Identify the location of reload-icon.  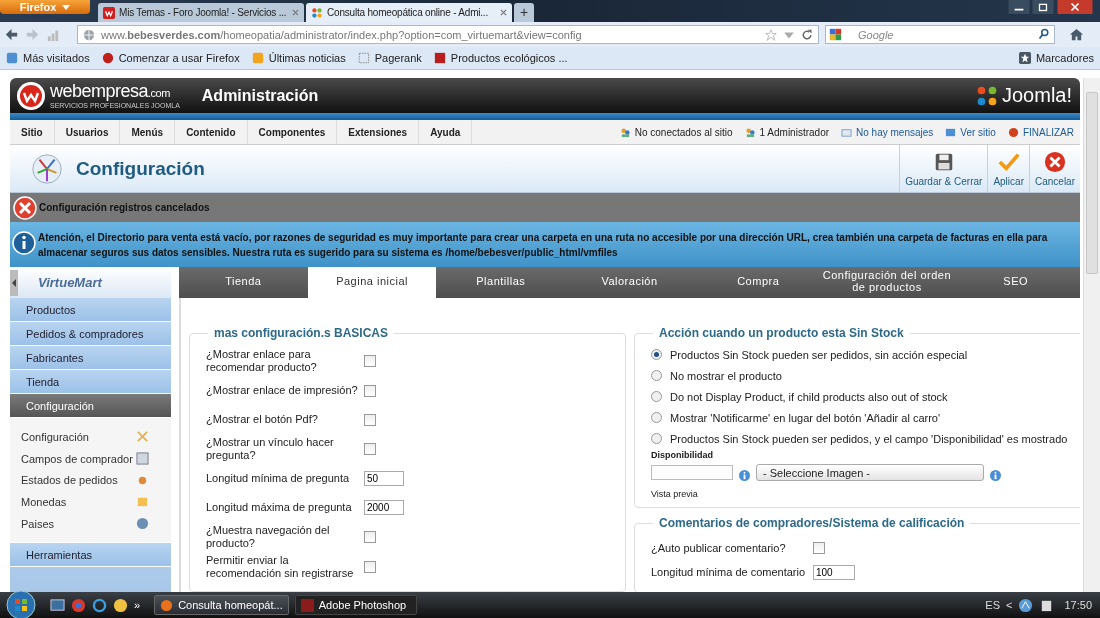
(807, 34).